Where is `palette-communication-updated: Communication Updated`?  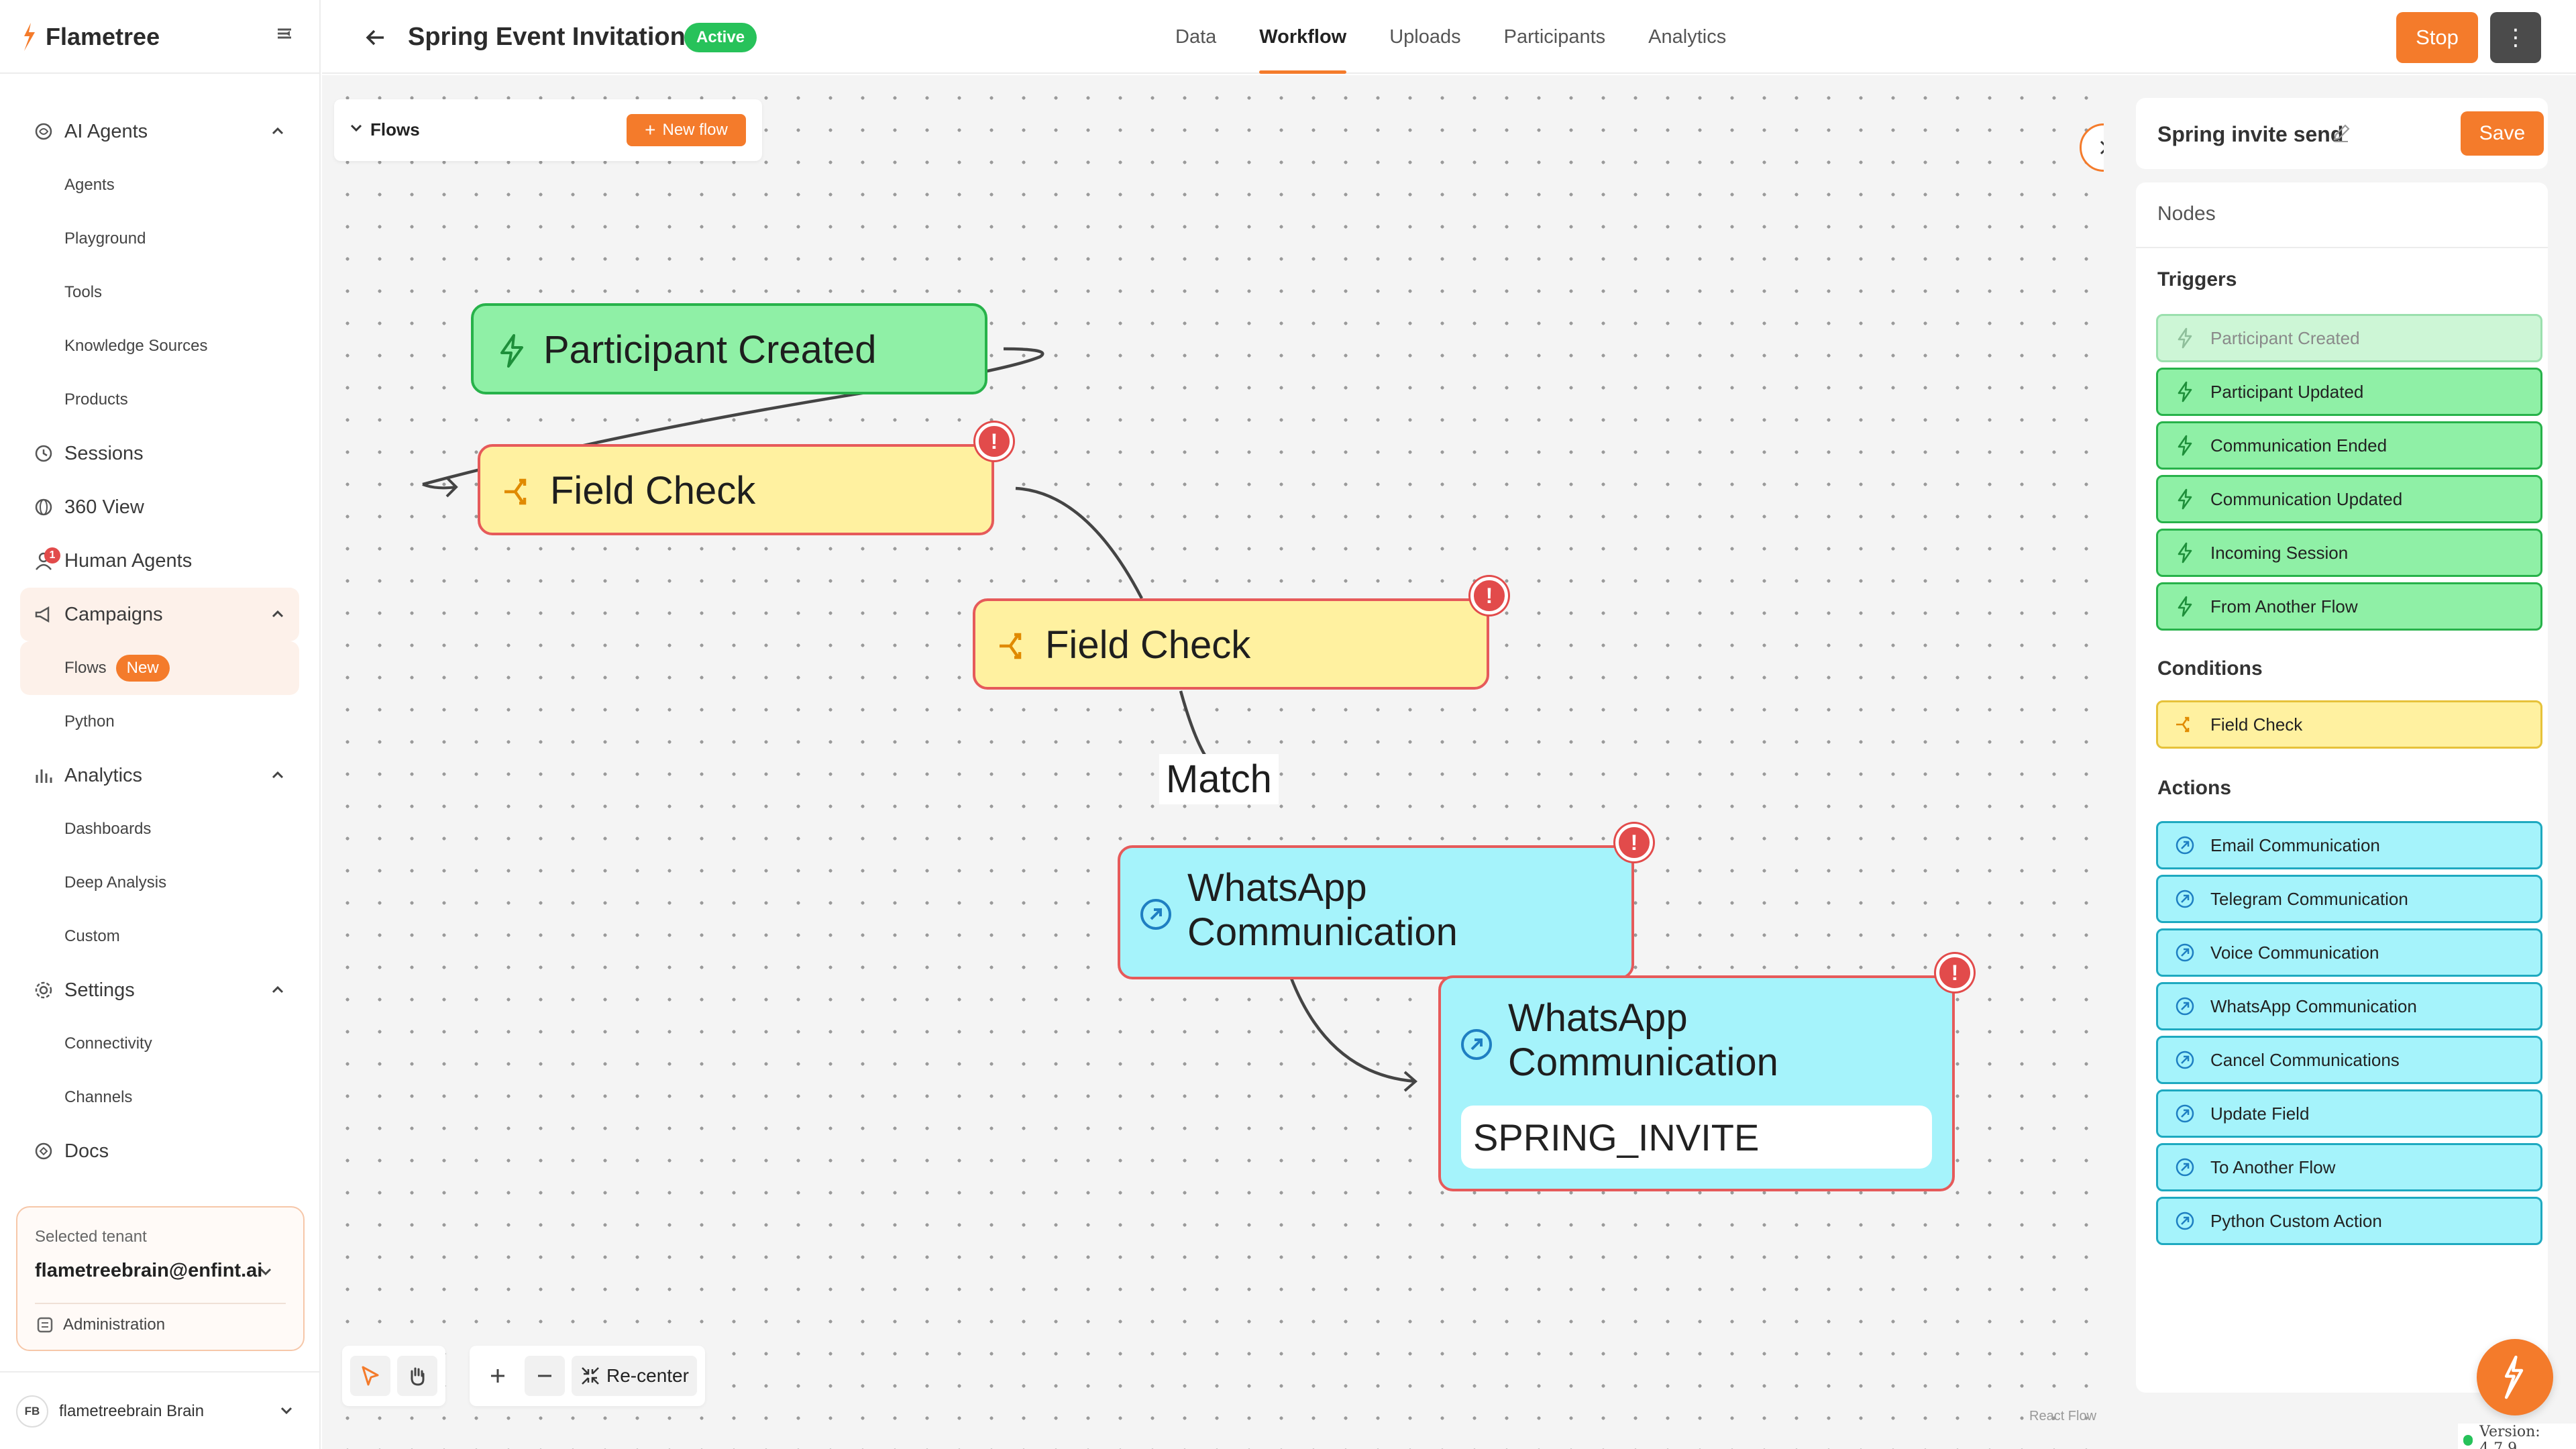 palette-communication-updated: Communication Updated is located at coordinates (2349, 499).